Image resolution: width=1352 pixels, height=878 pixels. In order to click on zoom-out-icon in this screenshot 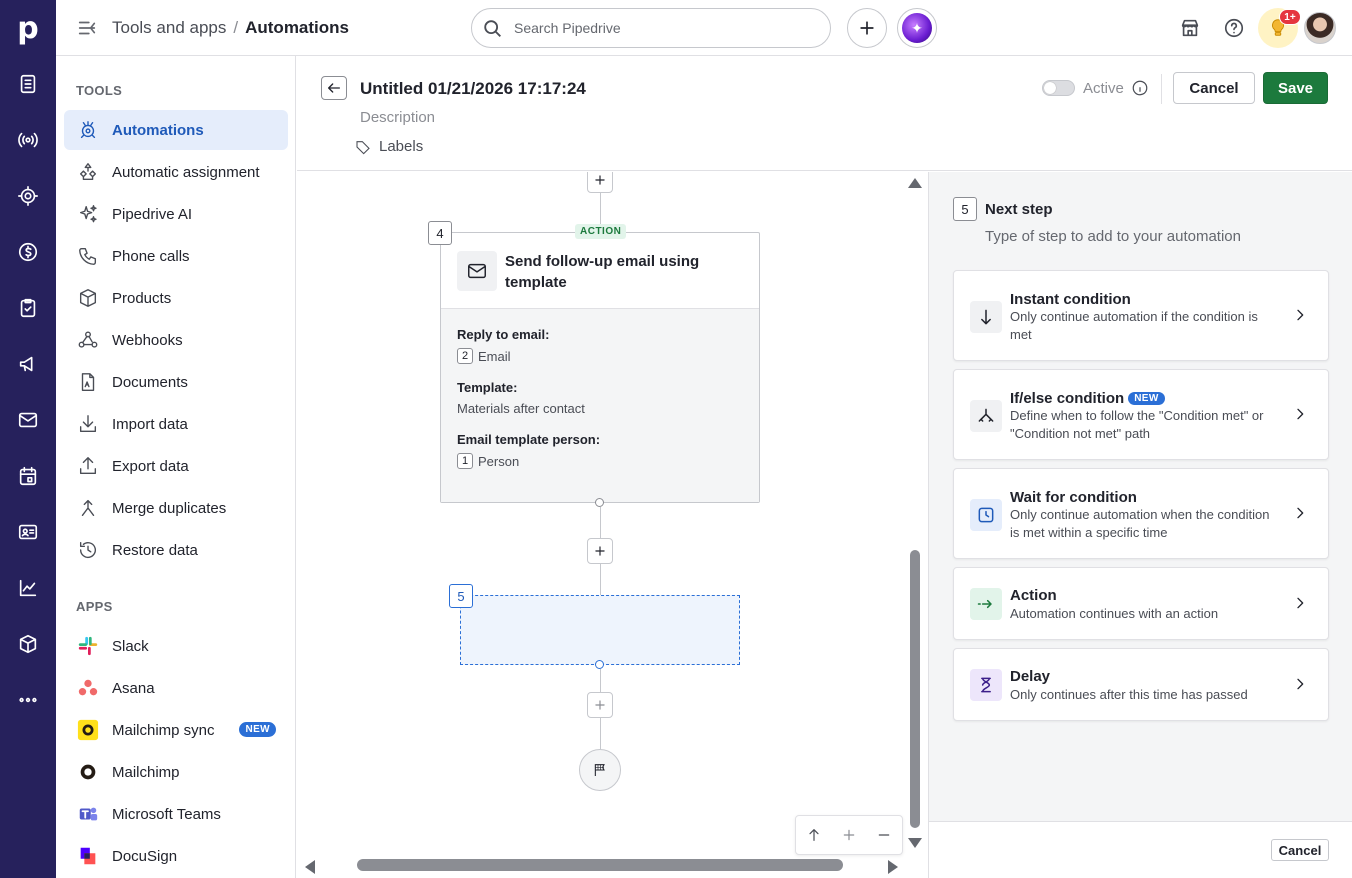, I will do `click(884, 835)`.